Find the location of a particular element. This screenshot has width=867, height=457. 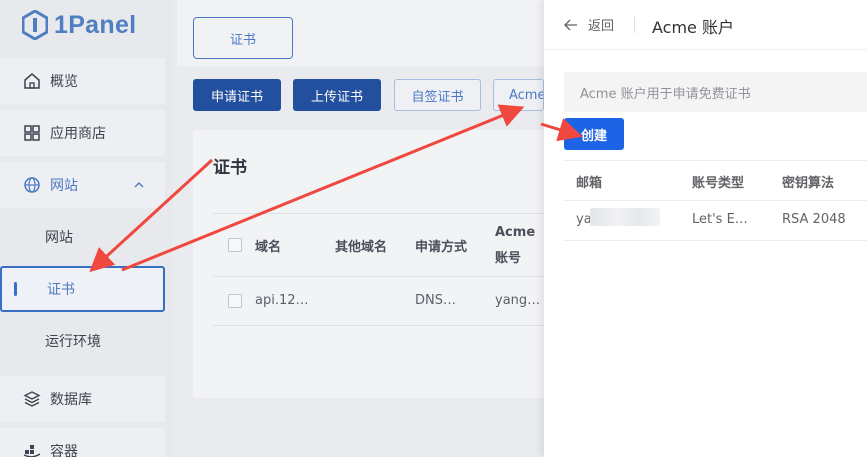

active-indicator is located at coordinates (15, 289).